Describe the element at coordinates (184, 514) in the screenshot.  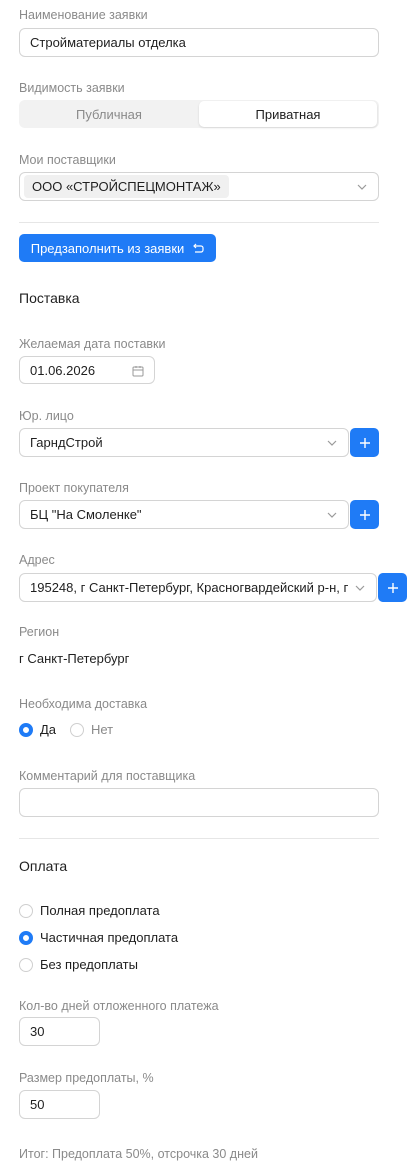
I see `buyer-project-select: БЦ "На Смоленке"` at that location.